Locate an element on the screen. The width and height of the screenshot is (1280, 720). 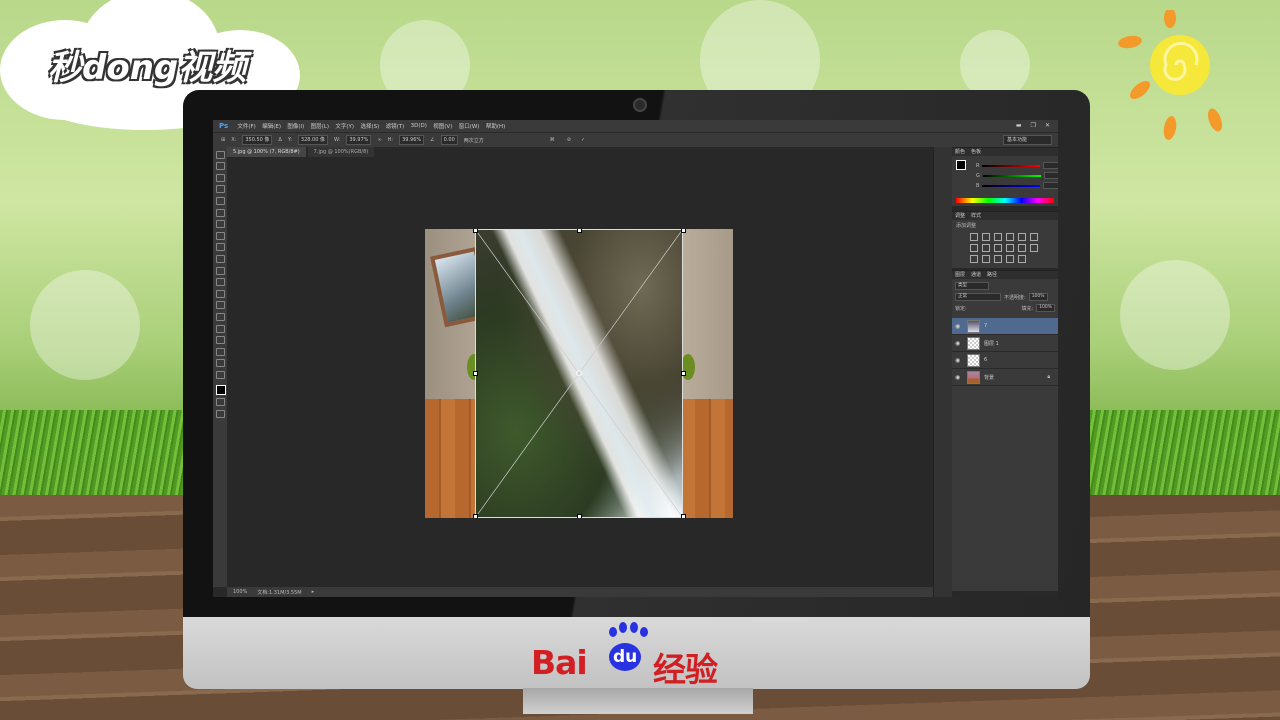
curves-icon is located at coordinates (998, 237).